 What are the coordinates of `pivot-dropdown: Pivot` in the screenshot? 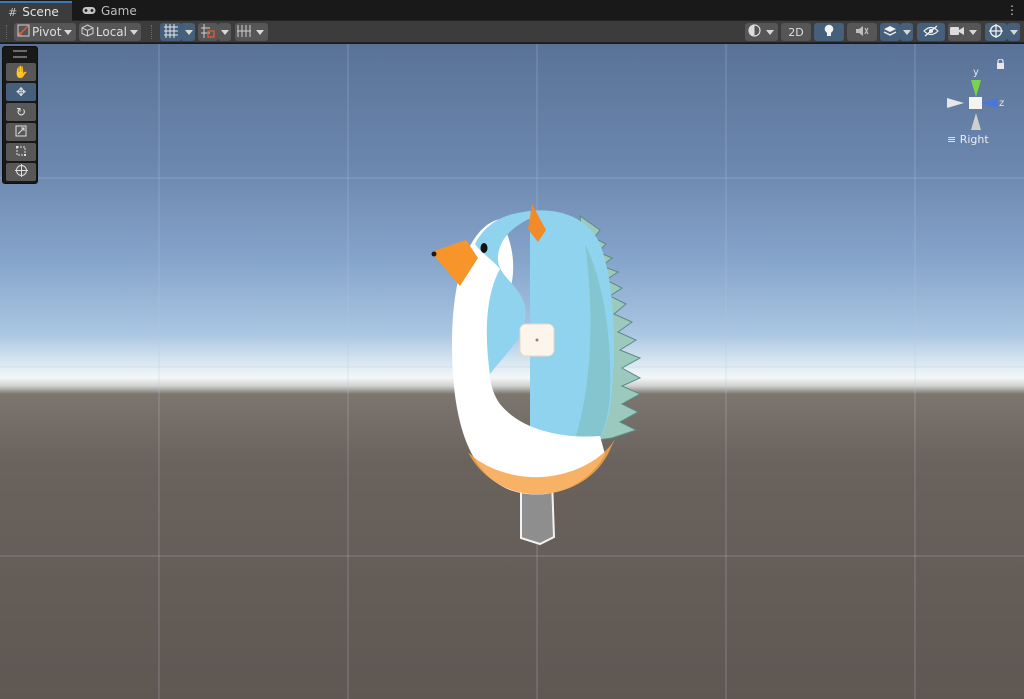 It's located at (45, 32).